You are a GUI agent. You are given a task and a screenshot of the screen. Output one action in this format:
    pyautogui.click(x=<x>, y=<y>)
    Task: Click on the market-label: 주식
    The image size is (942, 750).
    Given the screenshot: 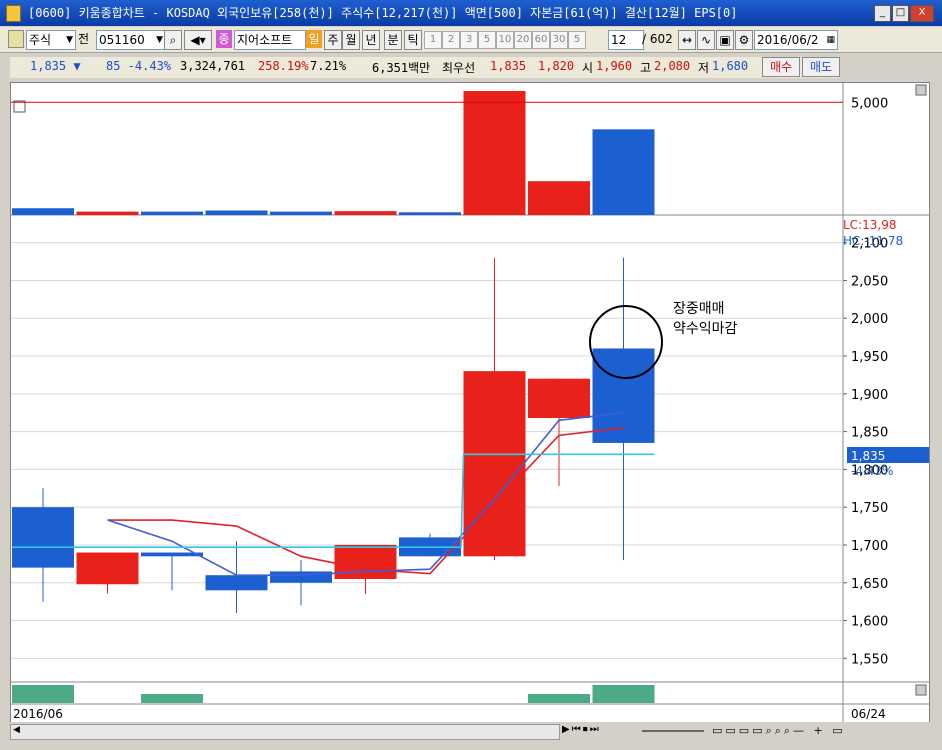 What is the action you would take?
    pyautogui.click(x=40, y=40)
    